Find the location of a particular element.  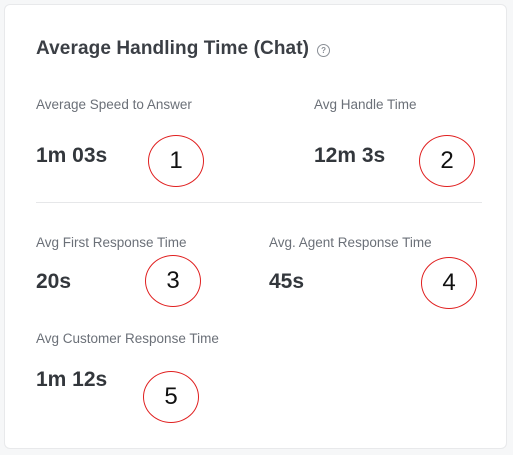

metric-value-avg-first-response-time: 20s is located at coordinates (54, 281).